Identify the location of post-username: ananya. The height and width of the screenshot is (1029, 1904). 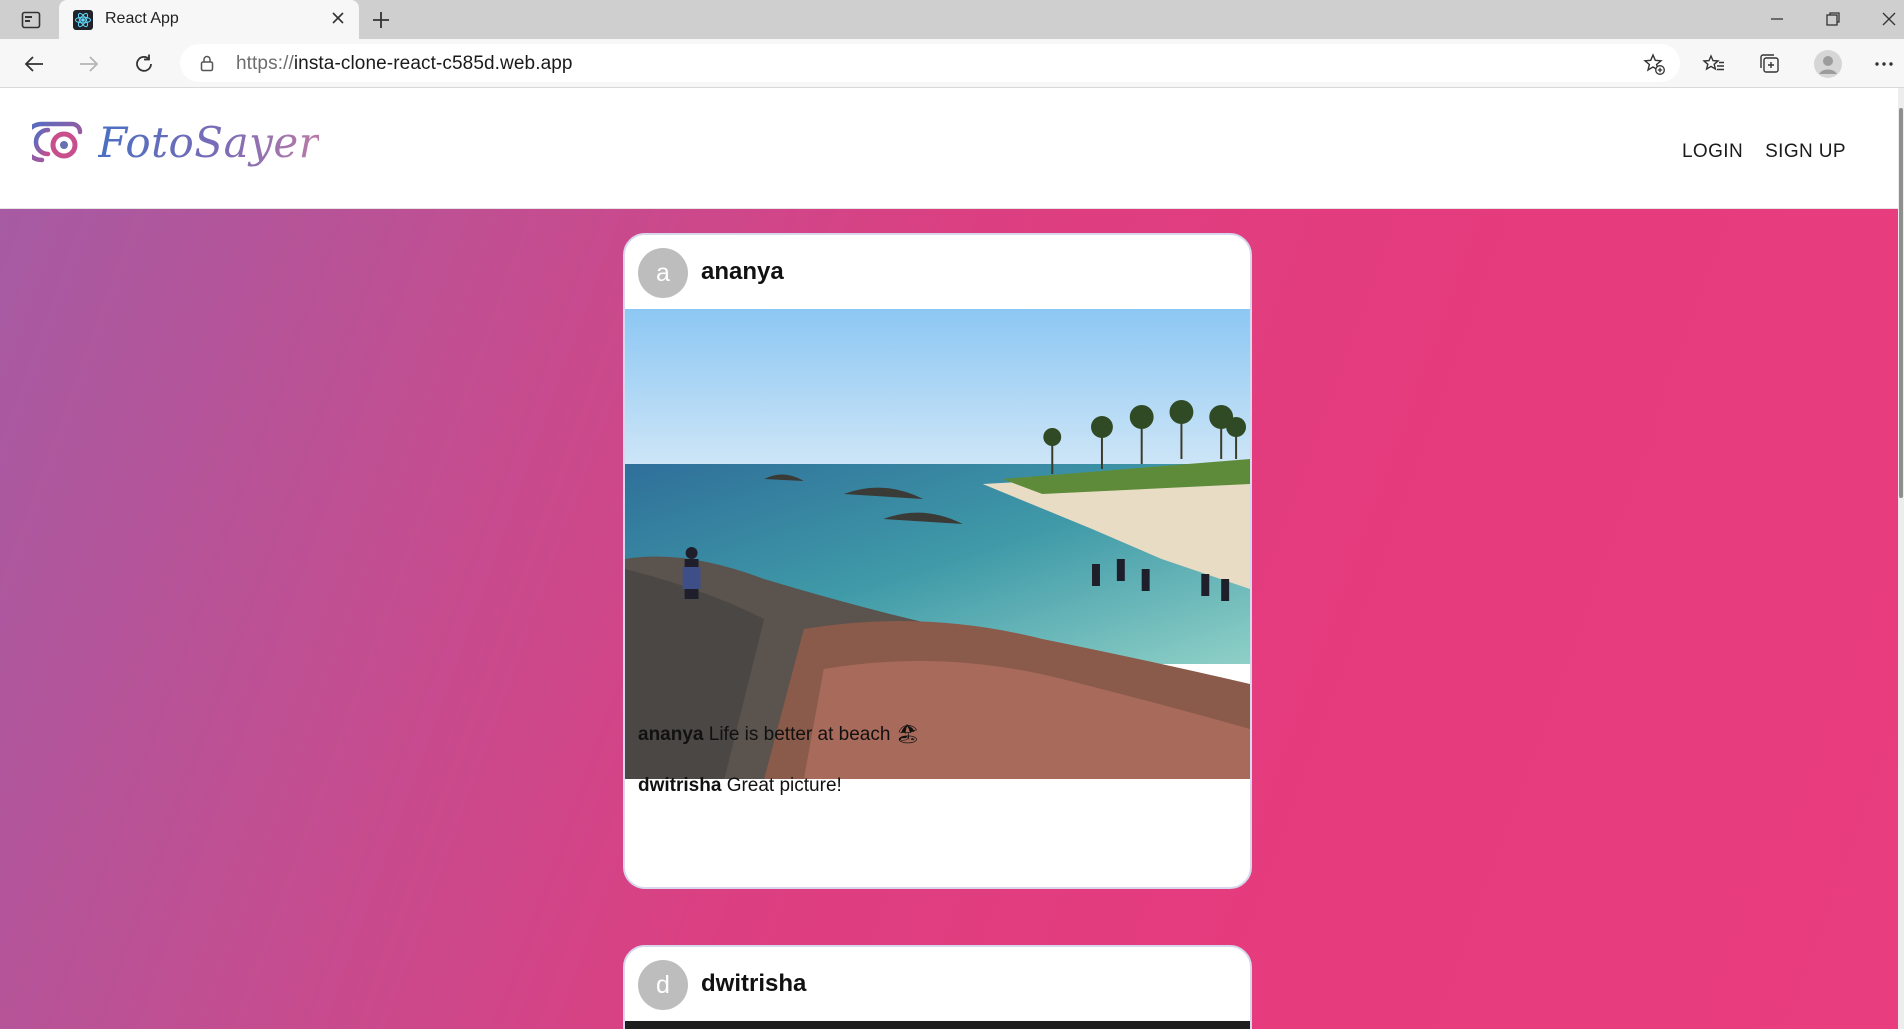
(742, 272).